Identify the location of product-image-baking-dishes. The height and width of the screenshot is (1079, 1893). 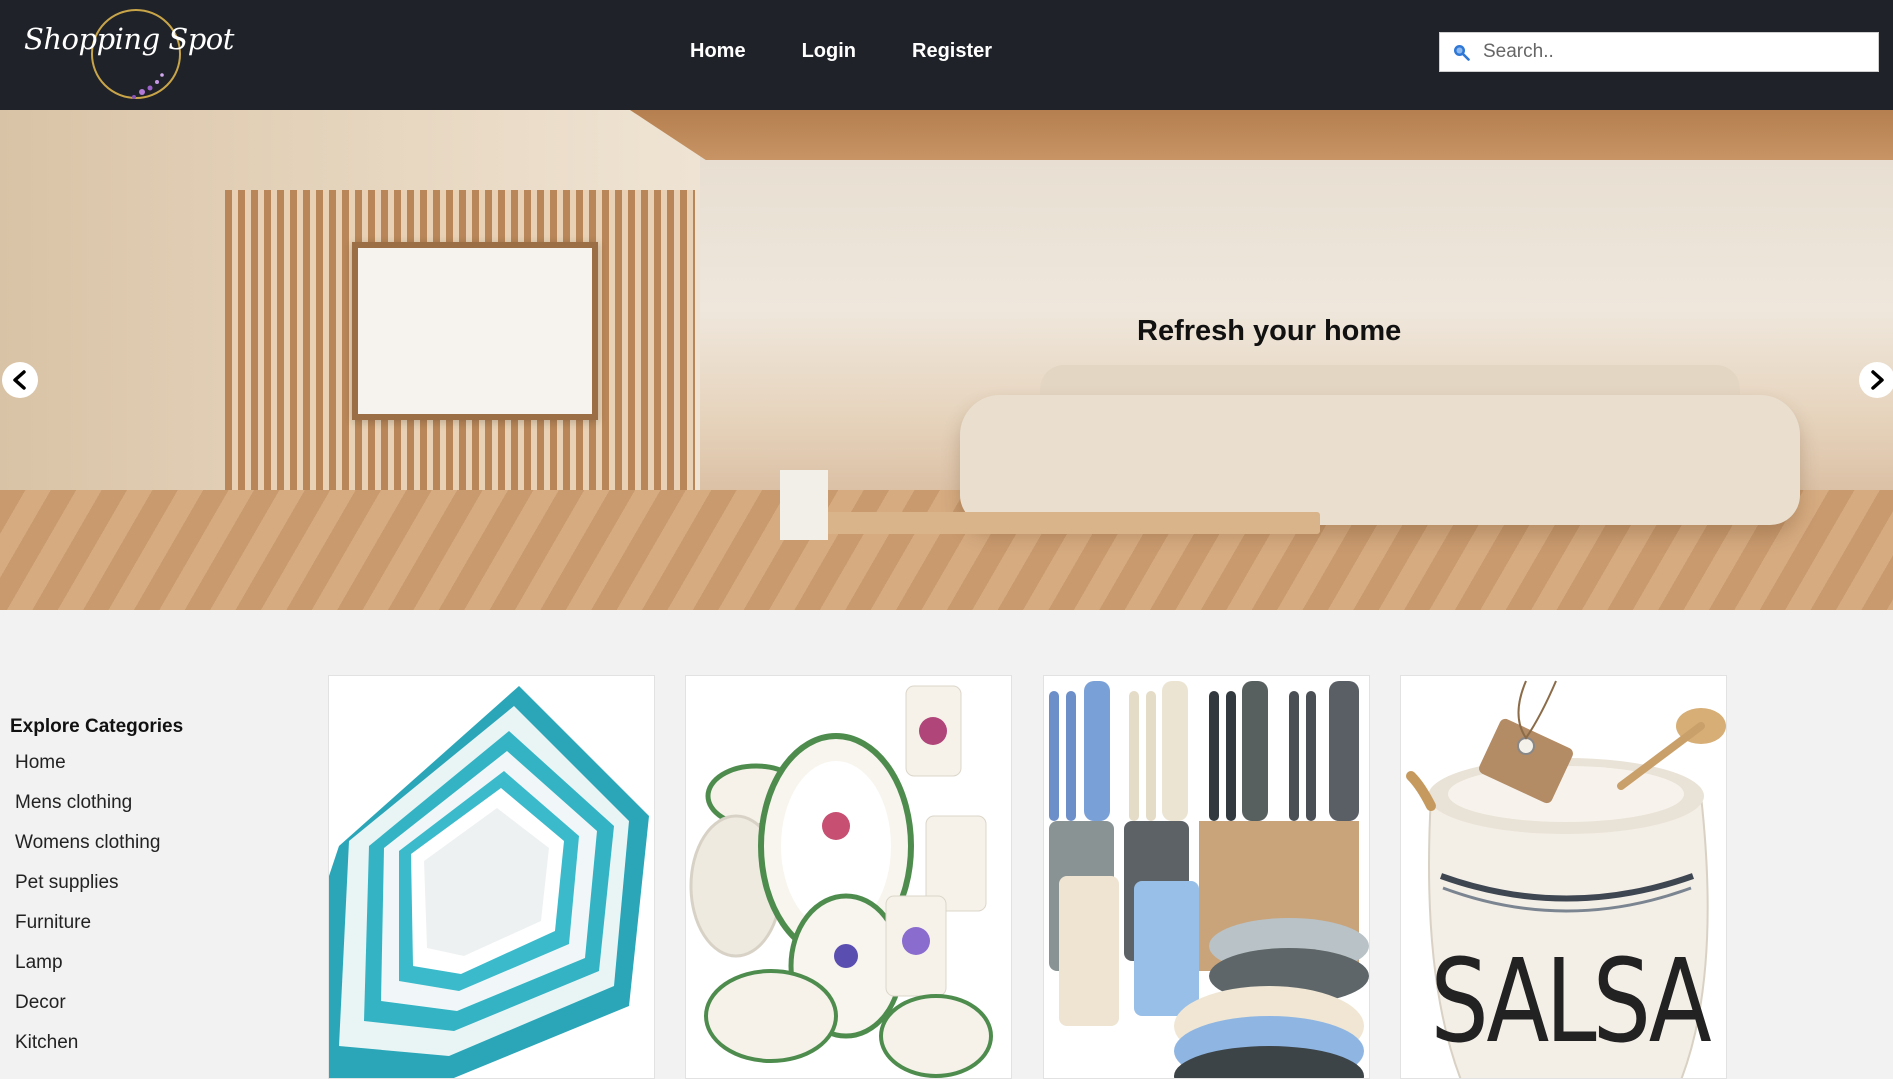
(491, 877).